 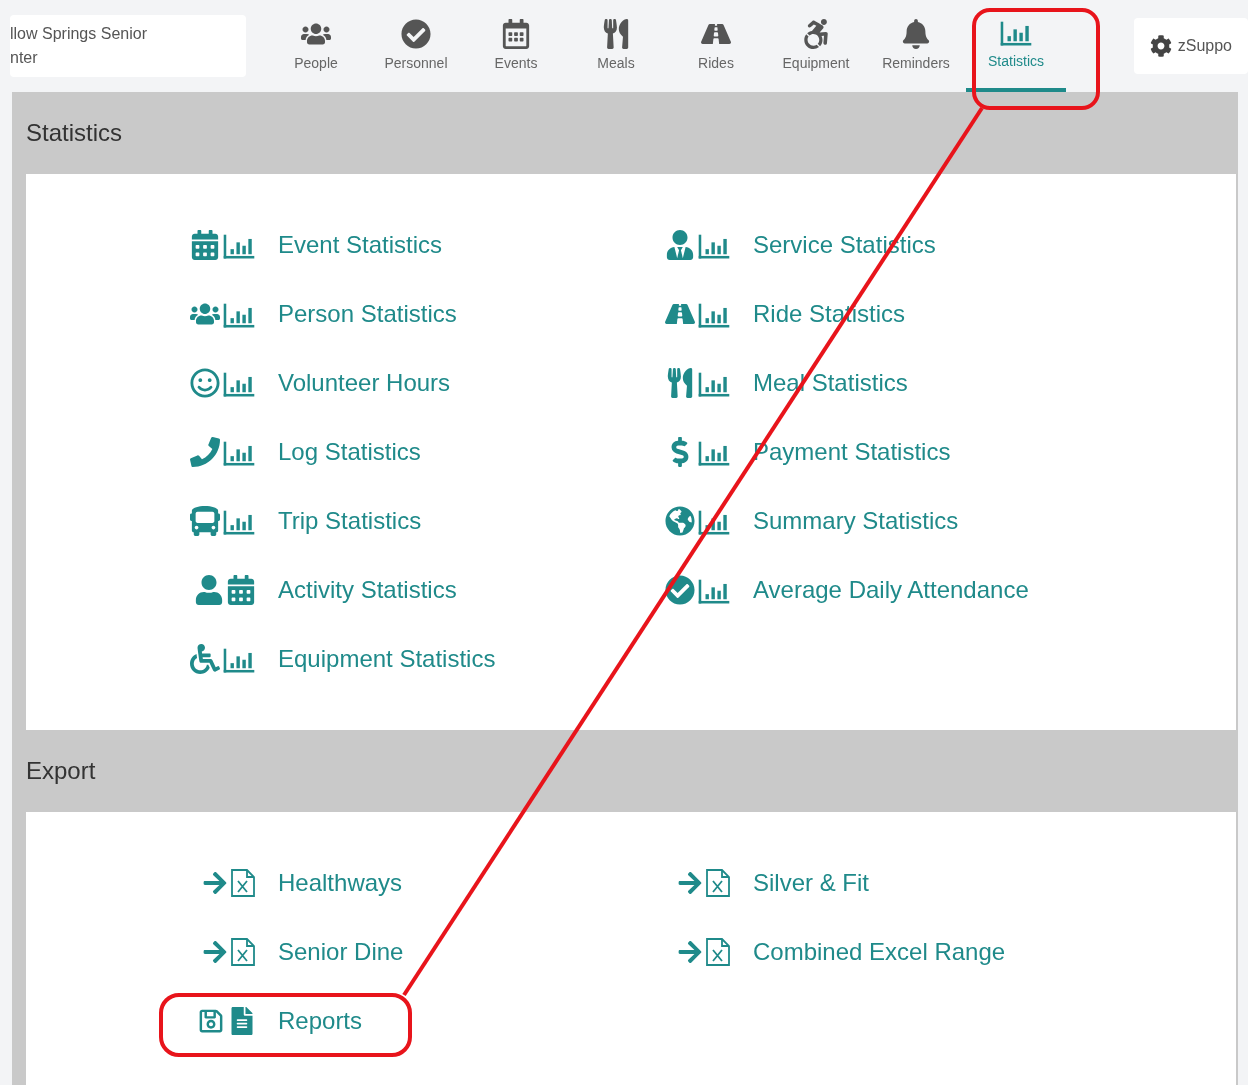 What do you see at coordinates (413, 883) in the screenshot?
I see `export-link: Healthways` at bounding box center [413, 883].